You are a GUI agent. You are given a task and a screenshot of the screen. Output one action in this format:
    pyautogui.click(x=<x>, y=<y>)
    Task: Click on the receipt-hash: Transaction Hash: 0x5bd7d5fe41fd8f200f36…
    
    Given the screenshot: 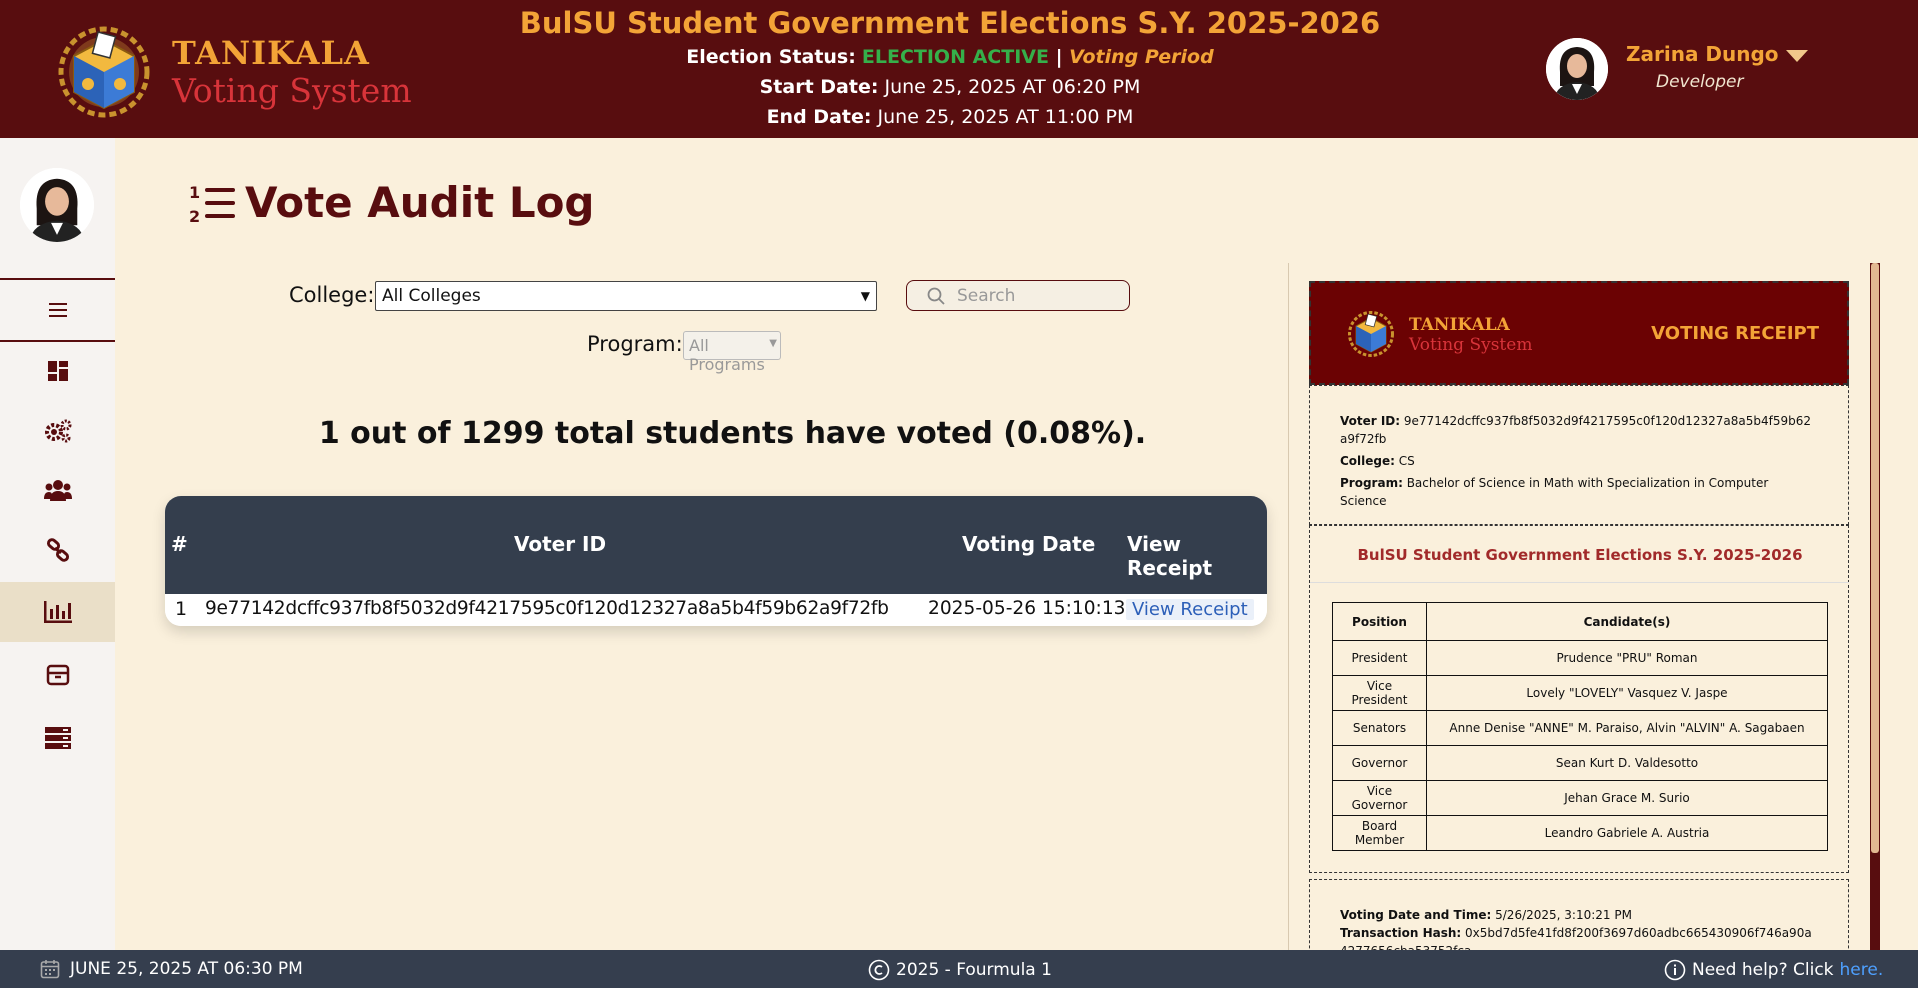 What is the action you would take?
    pyautogui.click(x=1579, y=937)
    